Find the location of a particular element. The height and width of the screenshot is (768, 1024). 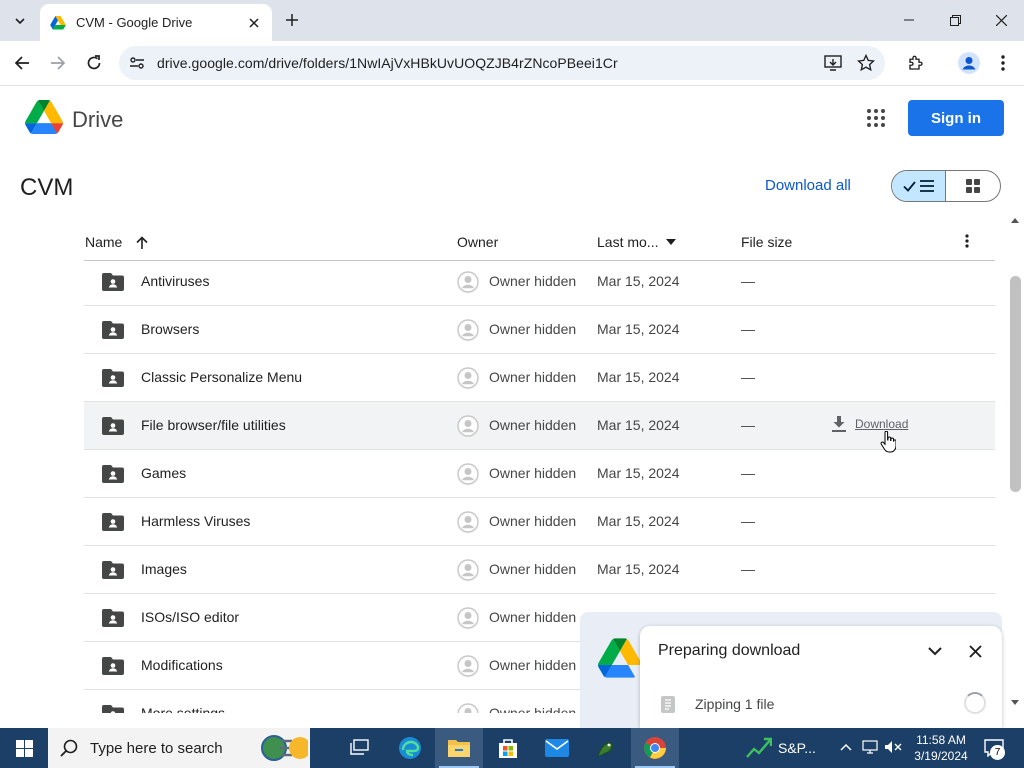

taskbar-blank-button is located at coordinates (704, 748).